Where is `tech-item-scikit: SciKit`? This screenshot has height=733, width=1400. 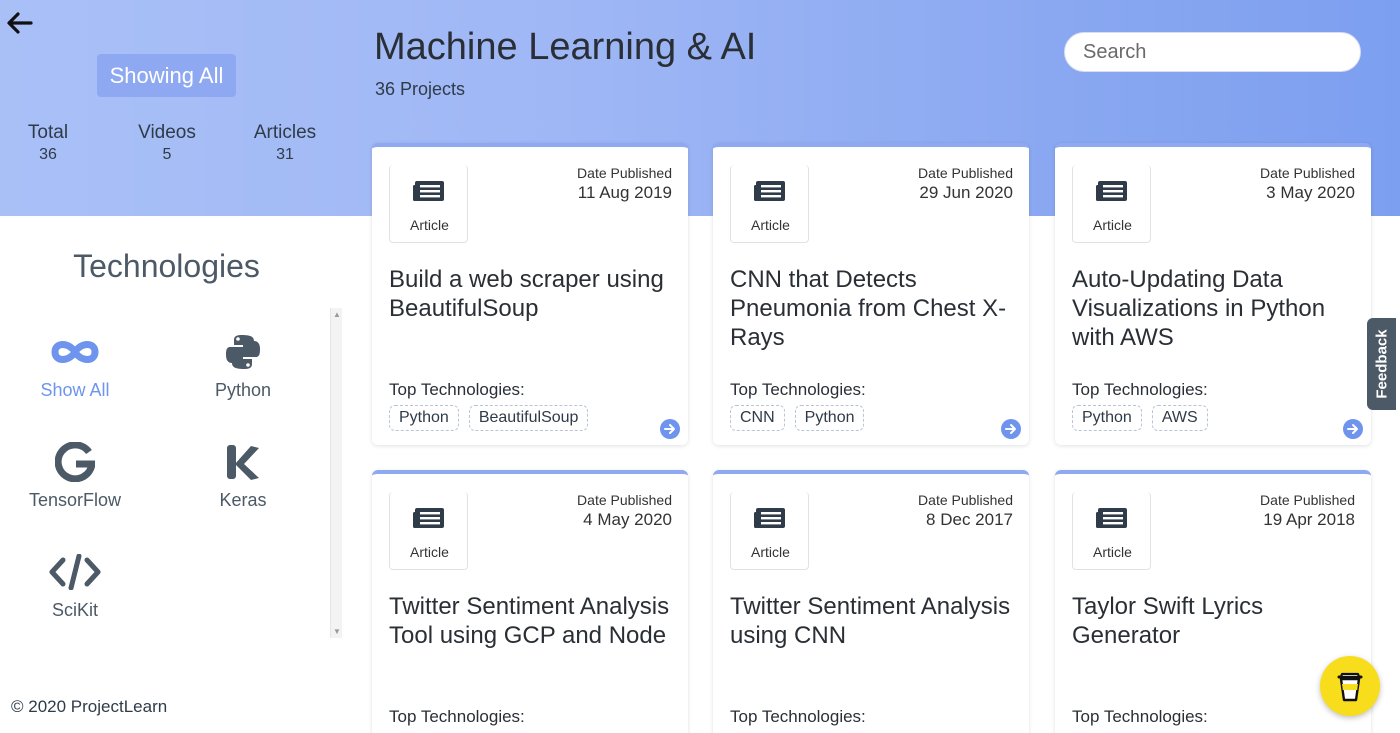 tech-item-scikit: SciKit is located at coordinates (75, 595).